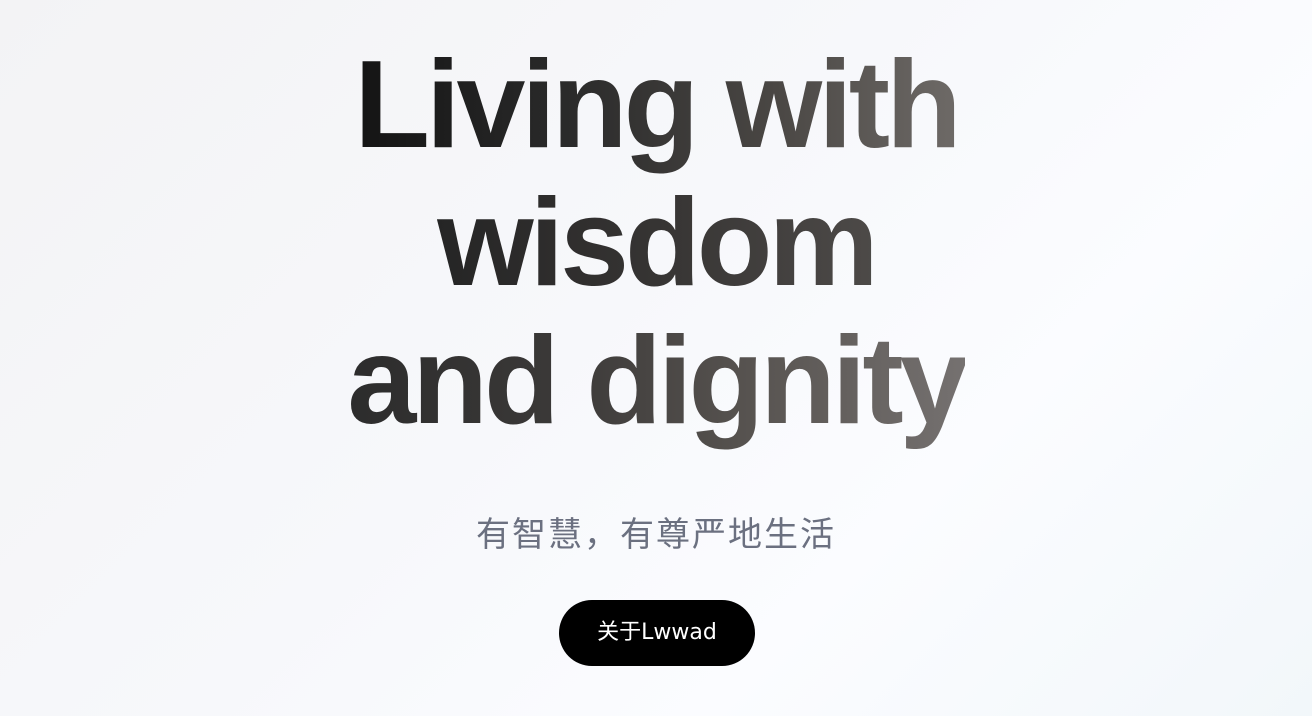  Describe the element at coordinates (657, 633) in the screenshot. I see `about-button: 关于Lwwad` at that location.